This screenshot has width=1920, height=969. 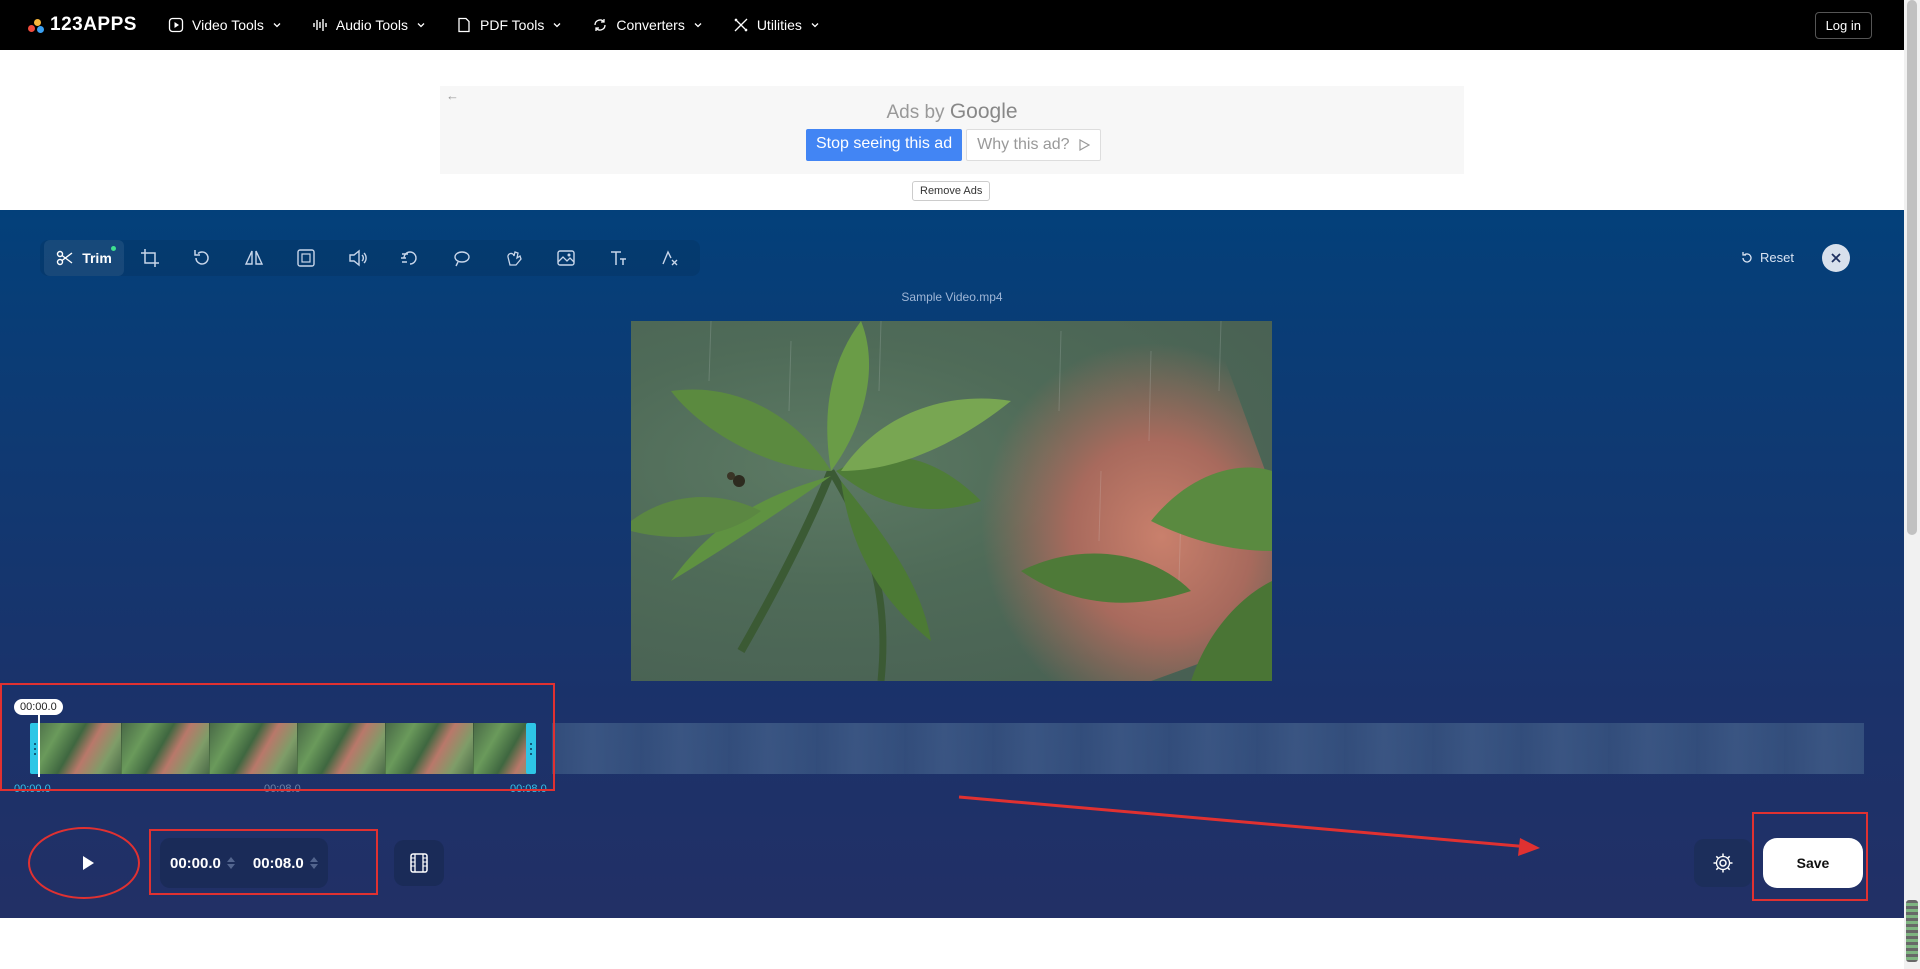 I want to click on ads-by-google: Ads by Google, so click(x=952, y=111).